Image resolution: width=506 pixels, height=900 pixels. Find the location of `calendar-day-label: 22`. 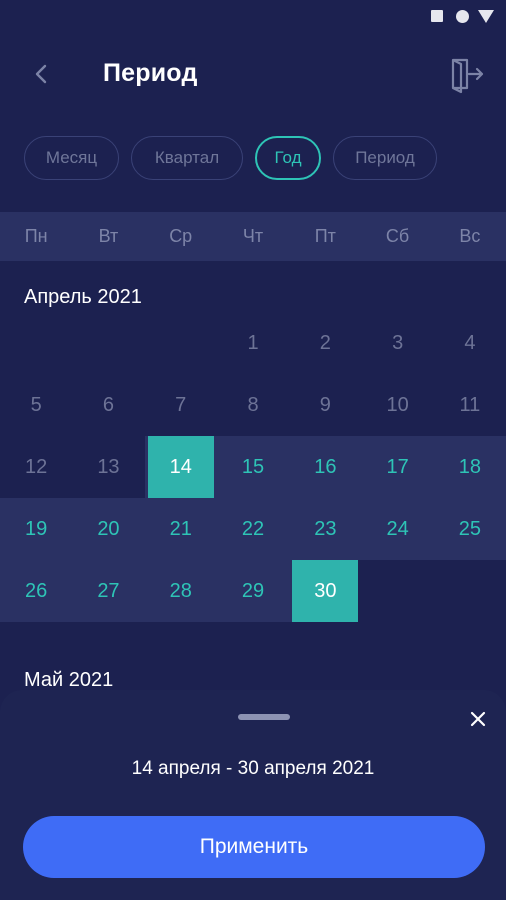

calendar-day-label: 22 is located at coordinates (253, 528).